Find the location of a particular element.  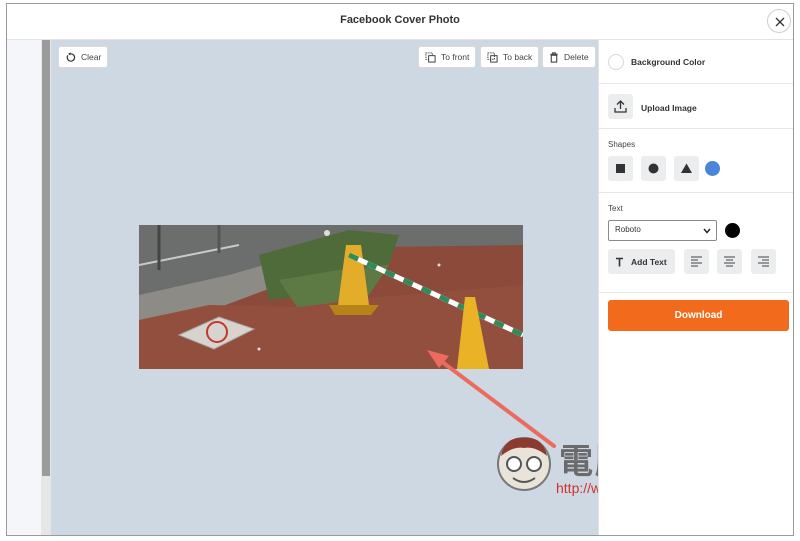

mascot-logo is located at coordinates (524, 464).